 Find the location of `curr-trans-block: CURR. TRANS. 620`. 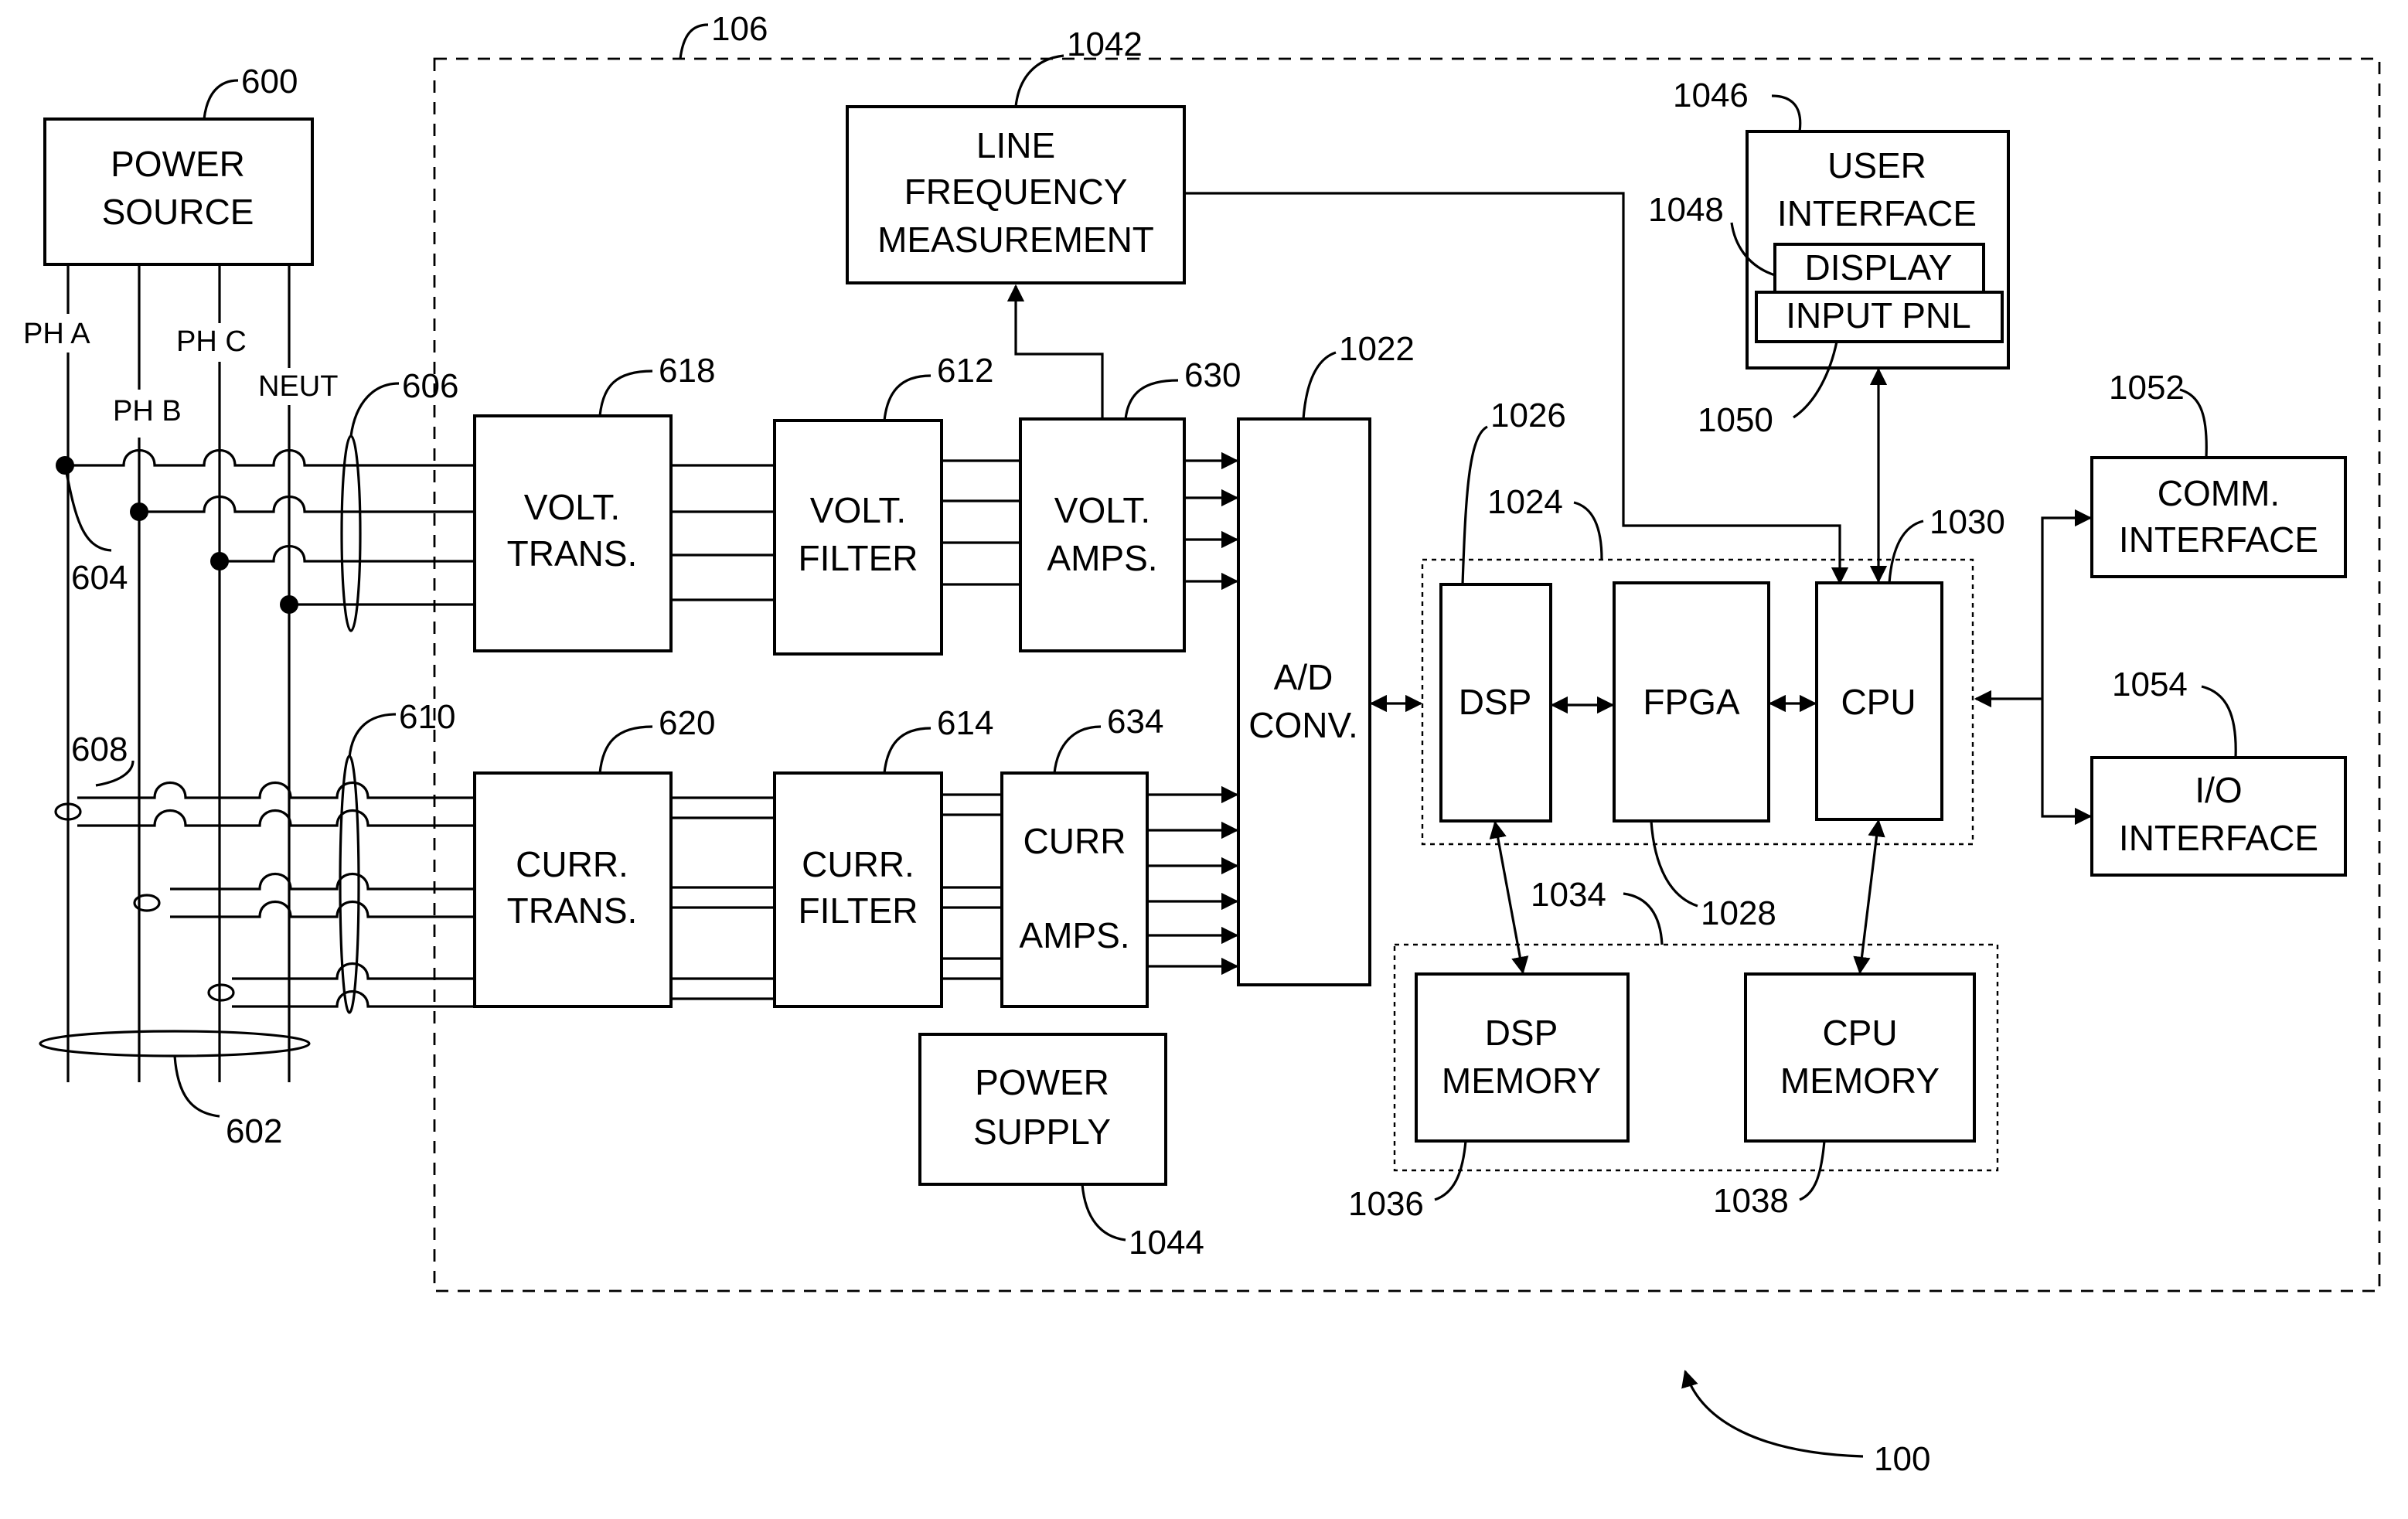

curr-trans-block: CURR. TRANS. 620 is located at coordinates (594, 856).